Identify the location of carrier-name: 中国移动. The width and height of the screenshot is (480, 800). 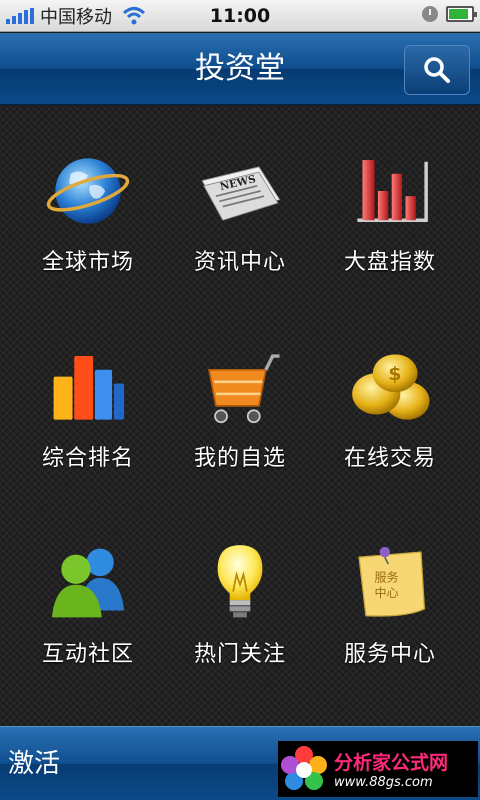
(76, 17).